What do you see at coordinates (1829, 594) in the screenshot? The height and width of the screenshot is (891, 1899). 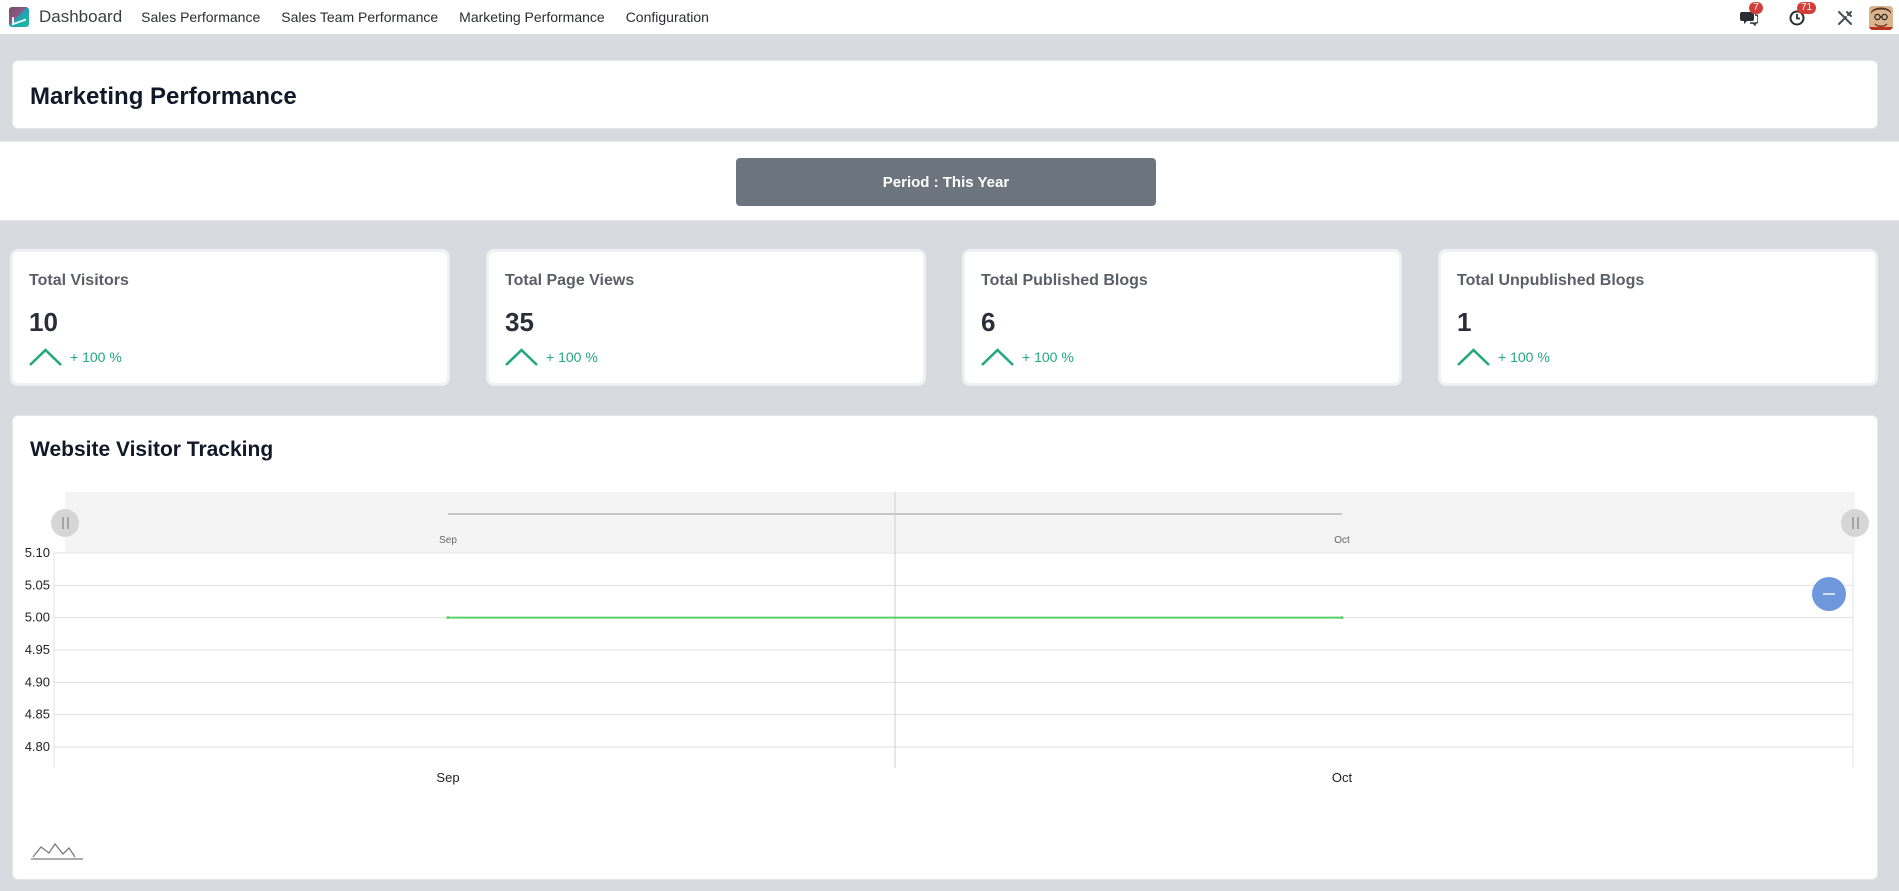 I see `zoom-reset-button` at bounding box center [1829, 594].